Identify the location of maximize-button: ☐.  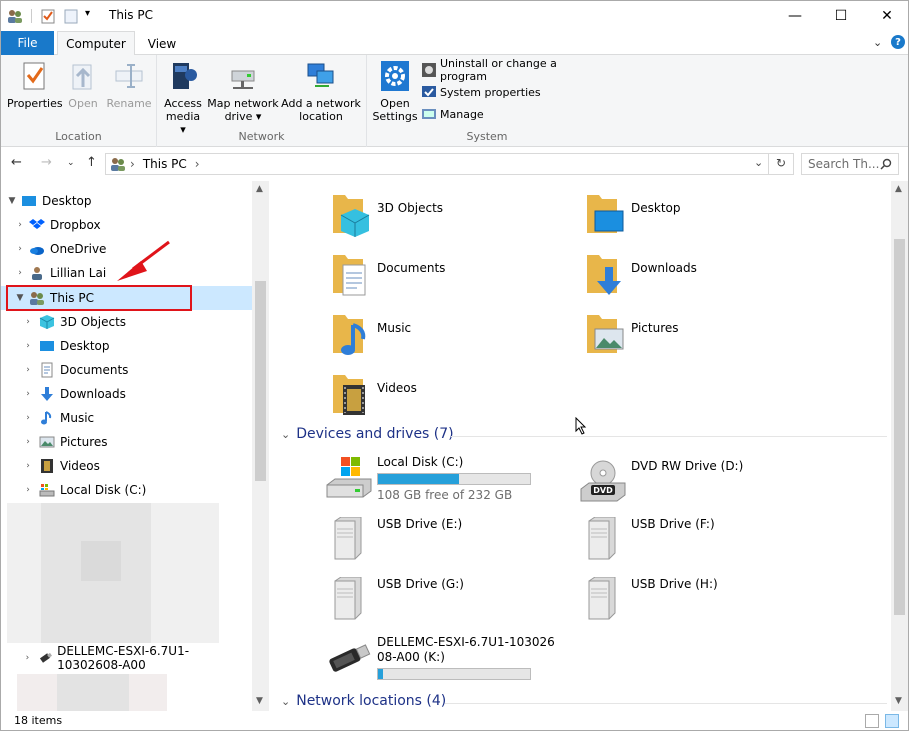
(841, 16).